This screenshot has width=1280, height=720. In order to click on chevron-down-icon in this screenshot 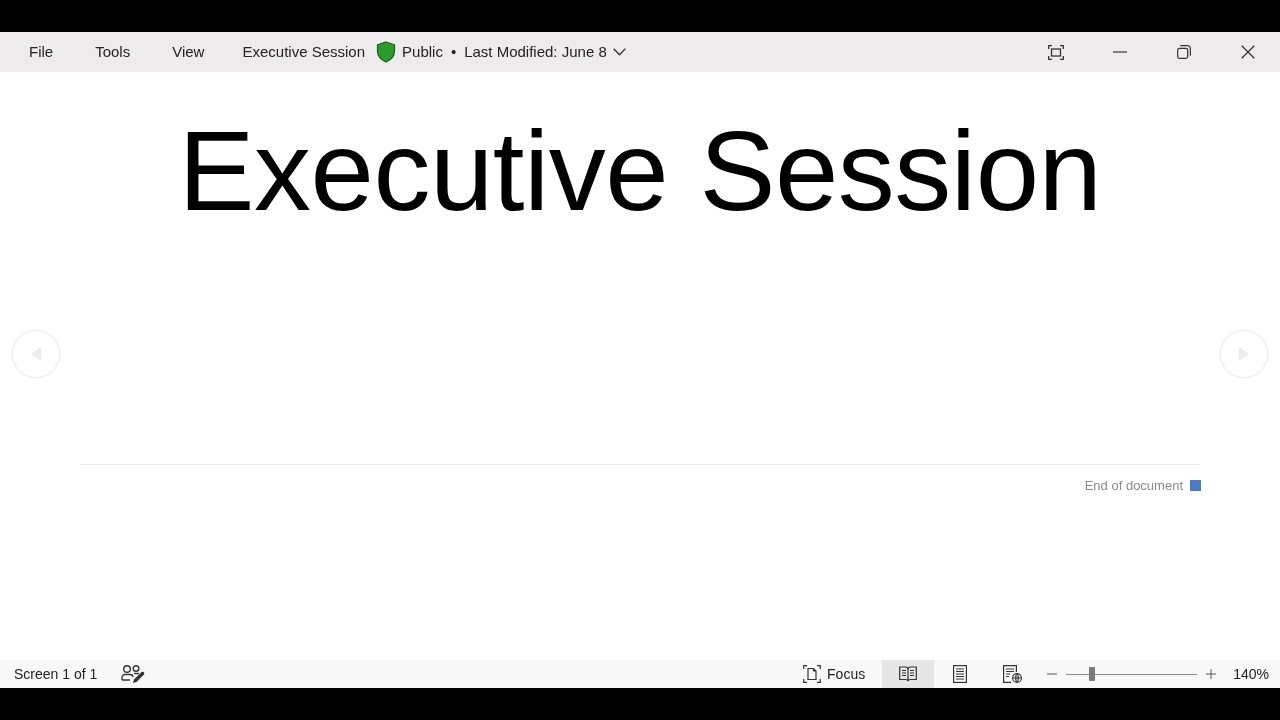, I will do `click(619, 52)`.